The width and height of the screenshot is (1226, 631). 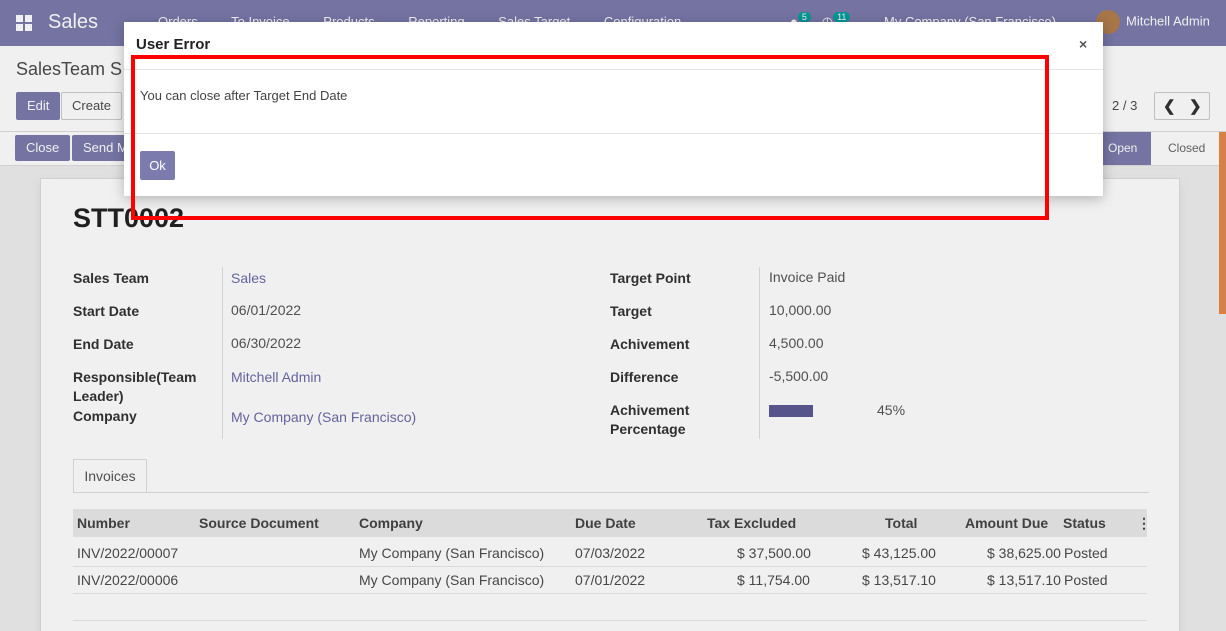 I want to click on close-icon: ×, so click(x=1083, y=44).